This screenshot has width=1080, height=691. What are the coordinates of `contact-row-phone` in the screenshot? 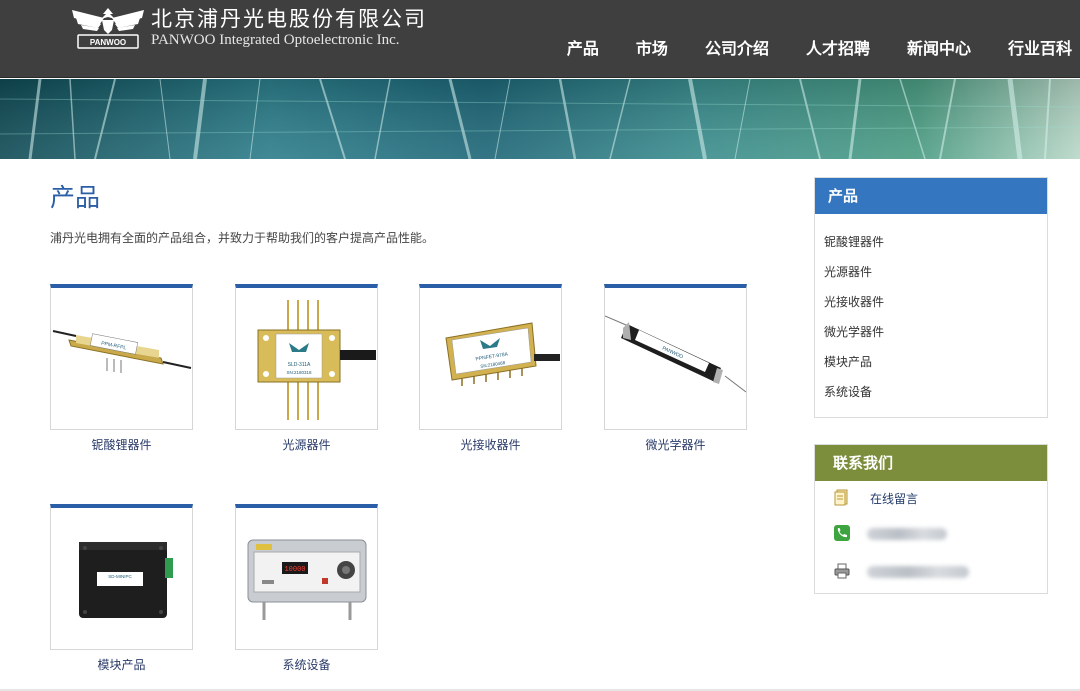 It's located at (931, 536).